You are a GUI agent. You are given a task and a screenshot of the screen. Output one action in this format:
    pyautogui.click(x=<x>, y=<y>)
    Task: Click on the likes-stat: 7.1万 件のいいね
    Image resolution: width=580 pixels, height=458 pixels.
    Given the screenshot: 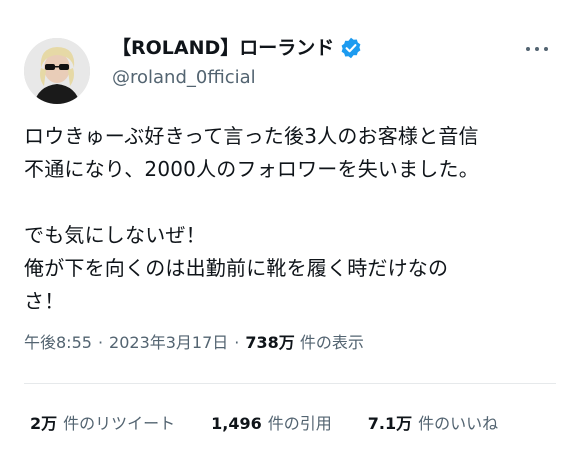 What is the action you would take?
    pyautogui.click(x=433, y=422)
    